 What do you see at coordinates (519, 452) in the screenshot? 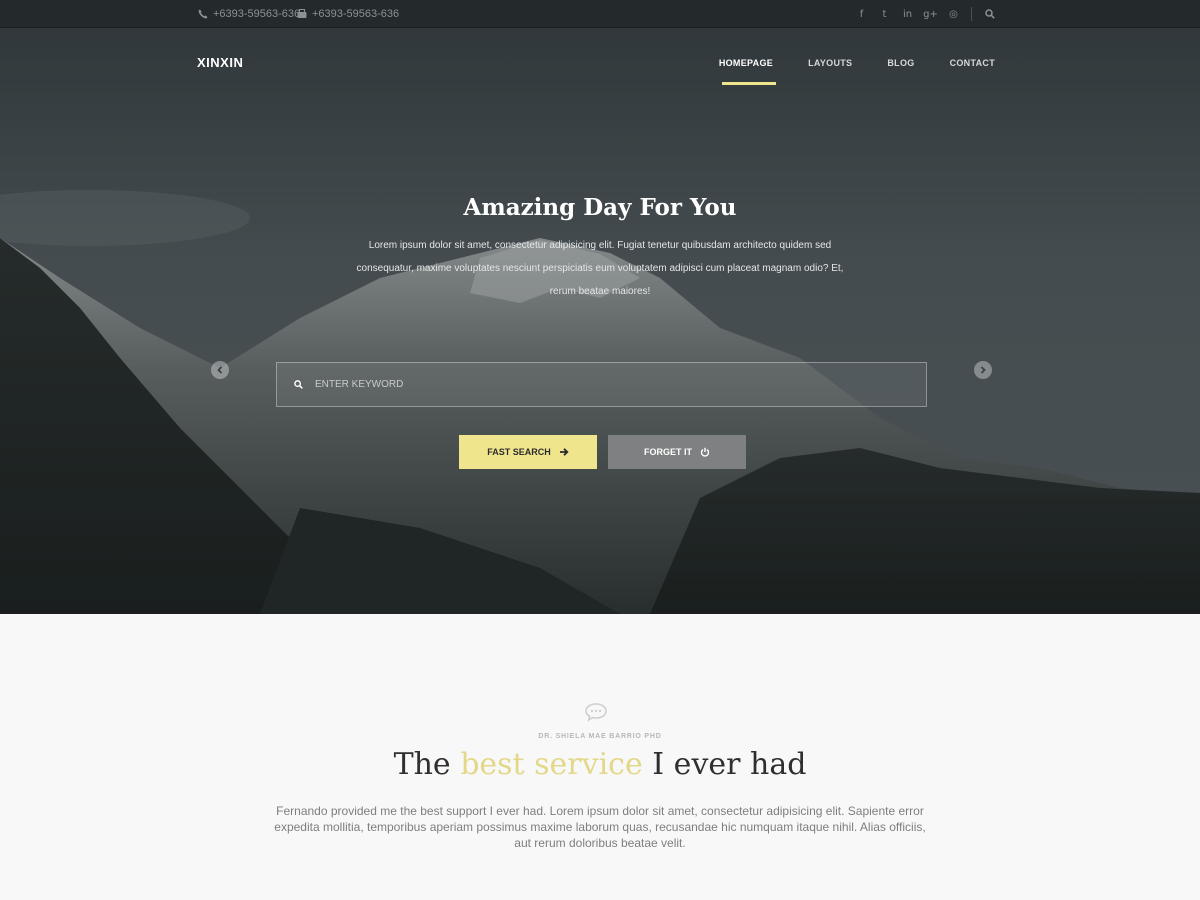
I see `fast-search-label: FAST SEARCH` at bounding box center [519, 452].